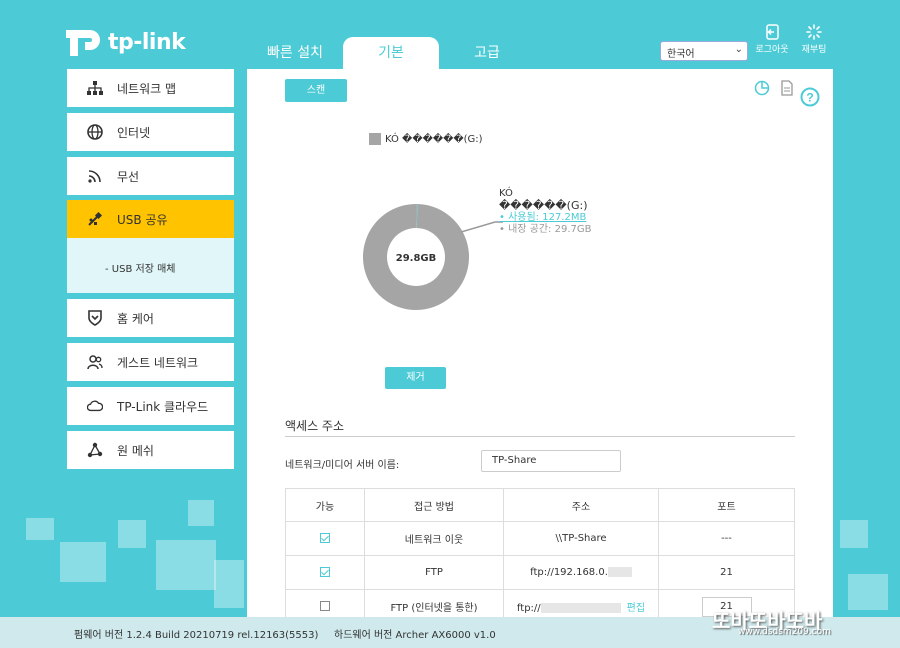 The height and width of the screenshot is (648, 900). What do you see at coordinates (738, 49) in the screenshot?
I see `chevron-down-icon: ⌄` at bounding box center [738, 49].